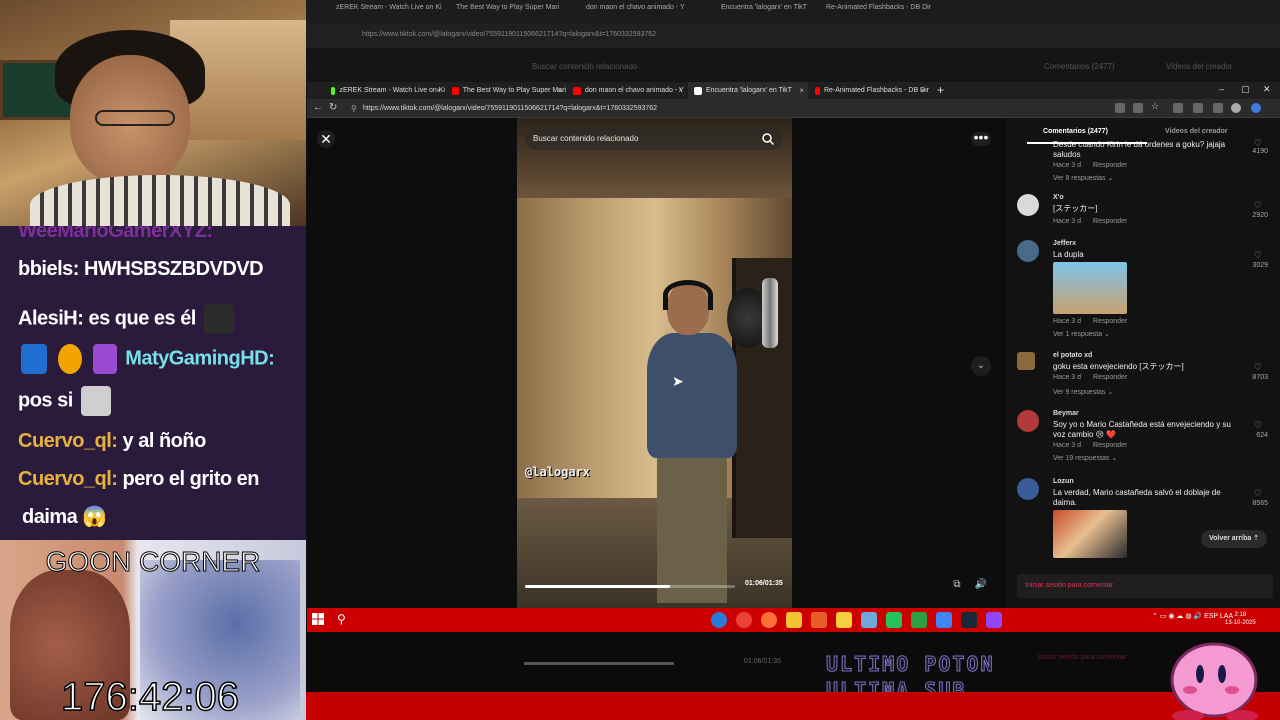 This screenshot has width=1280, height=720. Describe the element at coordinates (1145, 586) in the screenshot. I see `login-to-comment-bar: Iniciar sesión para comentar` at that location.